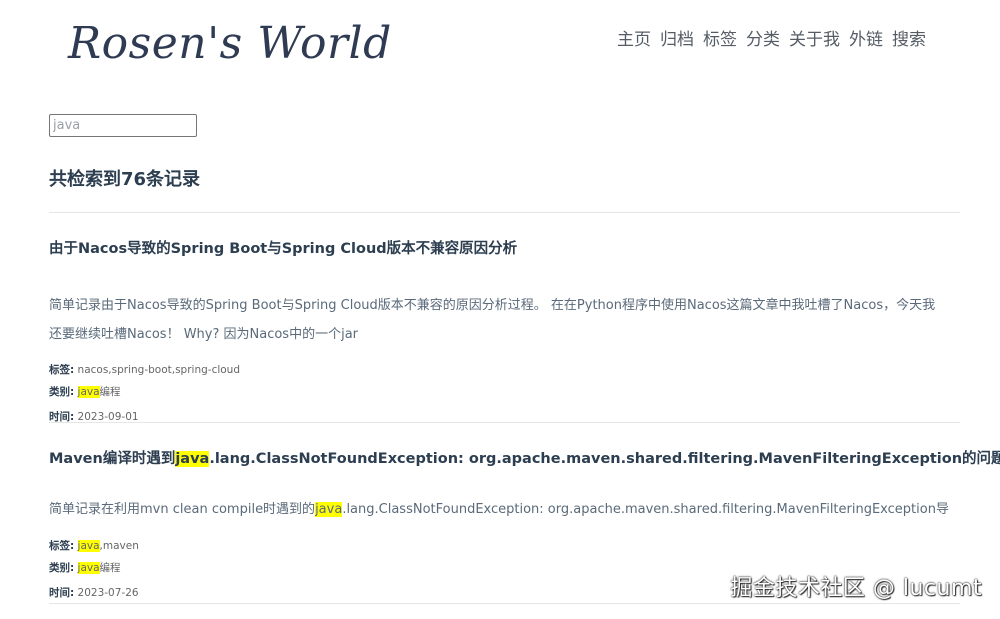 The image size is (1000, 619). Describe the element at coordinates (230, 43) in the screenshot. I see `site-title: Rosen's World` at that location.